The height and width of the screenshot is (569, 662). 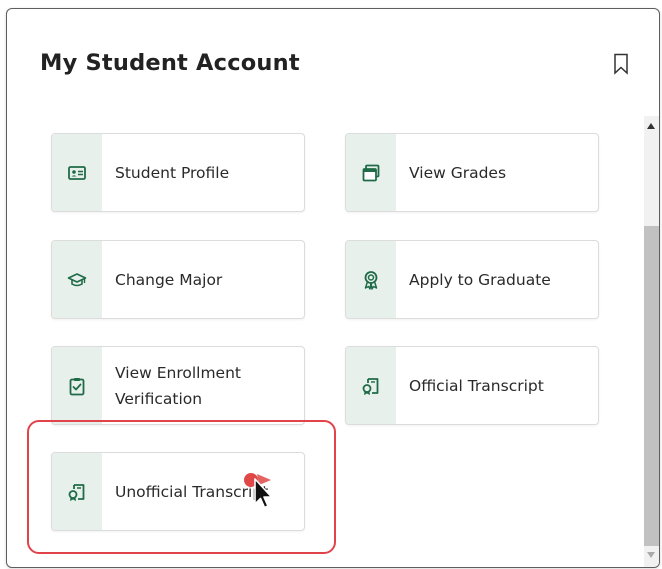 What do you see at coordinates (258, 491) in the screenshot?
I see `mouse-cursor-icon` at bounding box center [258, 491].